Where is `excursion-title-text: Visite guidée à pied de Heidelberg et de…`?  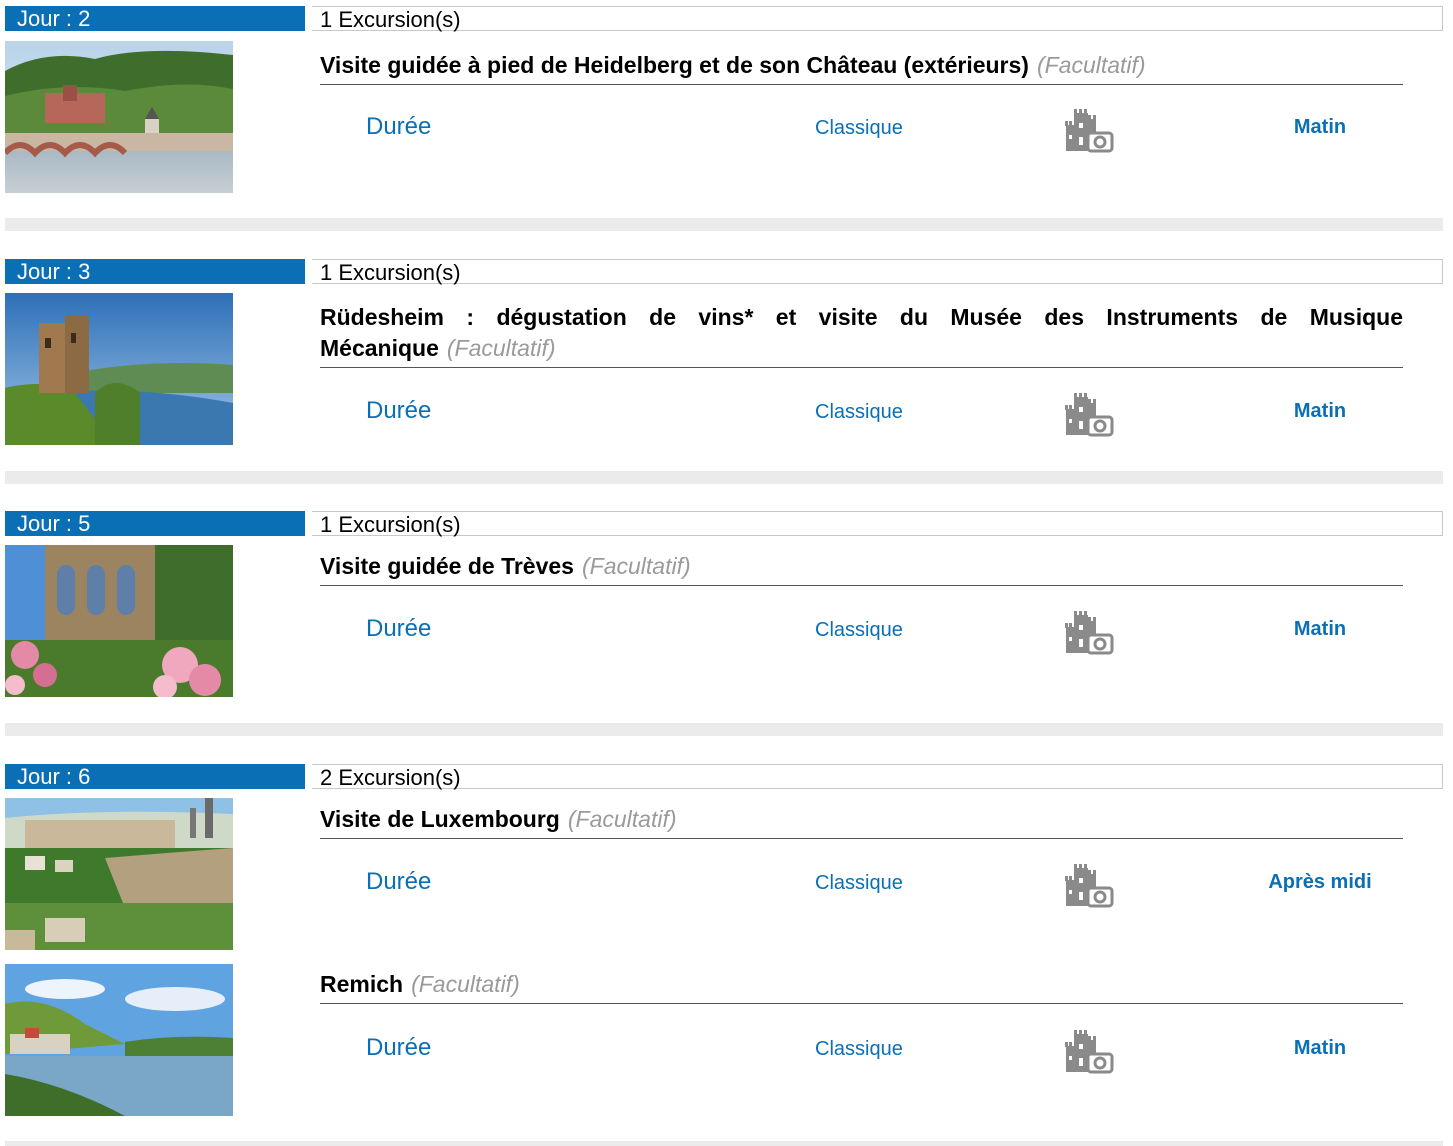 excursion-title-text: Visite guidée à pied de Heidelberg et de… is located at coordinates (674, 65).